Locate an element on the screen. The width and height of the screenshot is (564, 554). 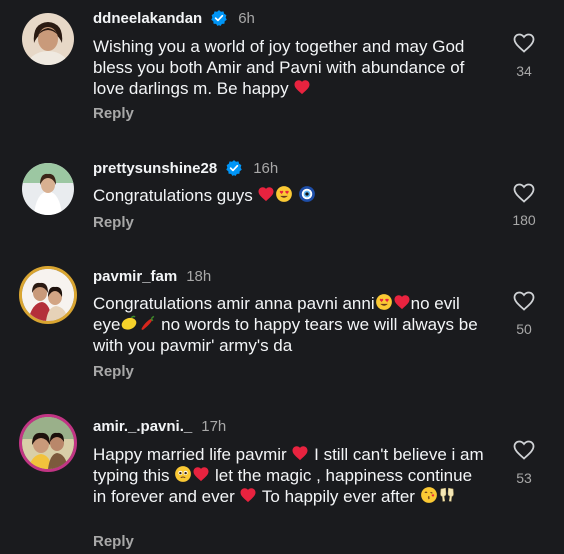
like-count: 50 is located at coordinates (524, 329).